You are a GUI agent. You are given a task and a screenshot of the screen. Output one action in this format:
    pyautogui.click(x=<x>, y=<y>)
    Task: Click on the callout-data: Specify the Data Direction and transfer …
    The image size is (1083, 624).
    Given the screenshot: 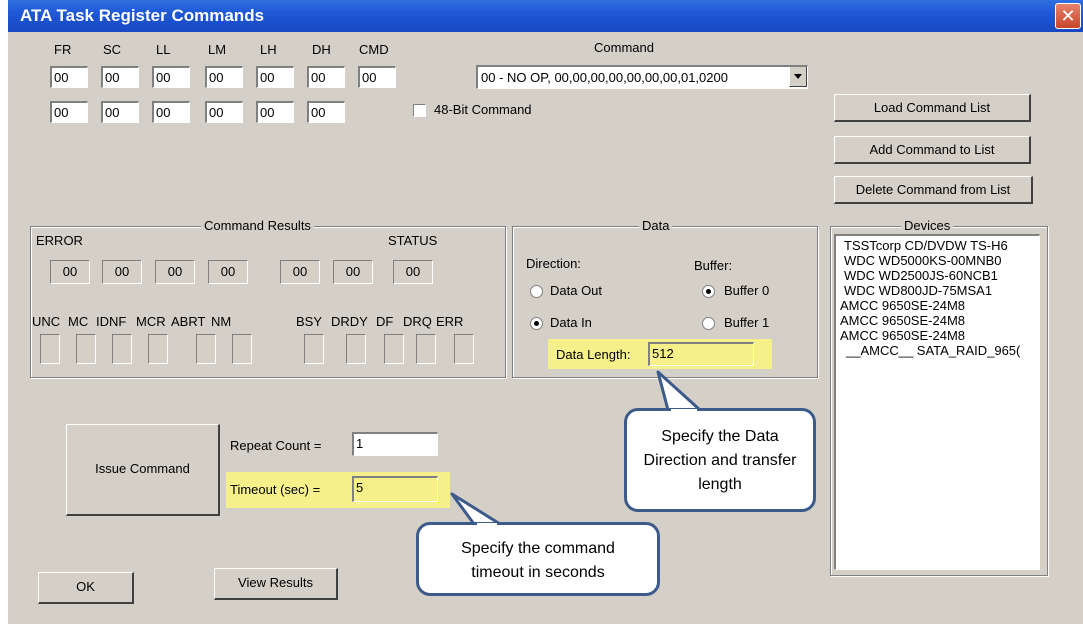 What is the action you would take?
    pyautogui.click(x=720, y=460)
    